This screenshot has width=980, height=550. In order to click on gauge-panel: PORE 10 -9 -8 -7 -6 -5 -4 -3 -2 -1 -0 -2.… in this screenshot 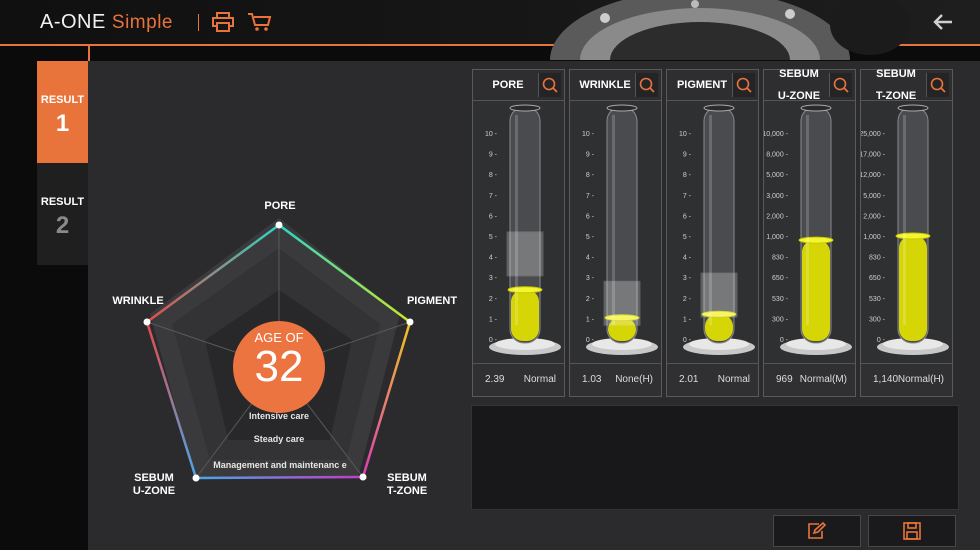, I will do `click(518, 233)`.